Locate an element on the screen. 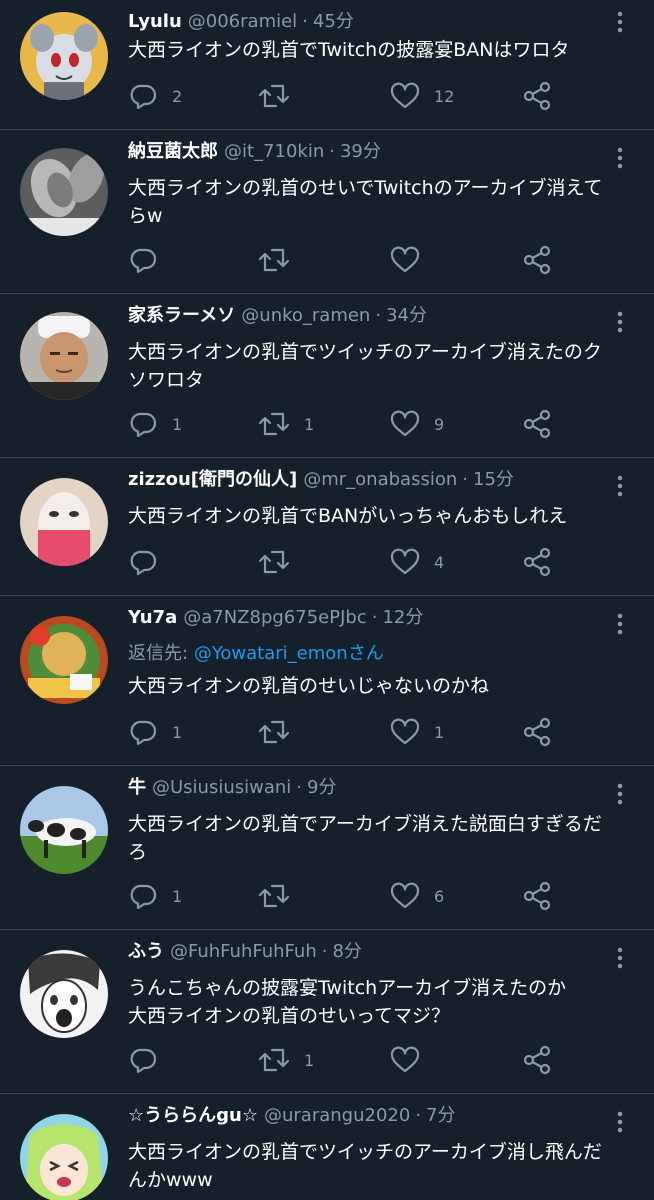  timestamp: 8分 is located at coordinates (346, 951).